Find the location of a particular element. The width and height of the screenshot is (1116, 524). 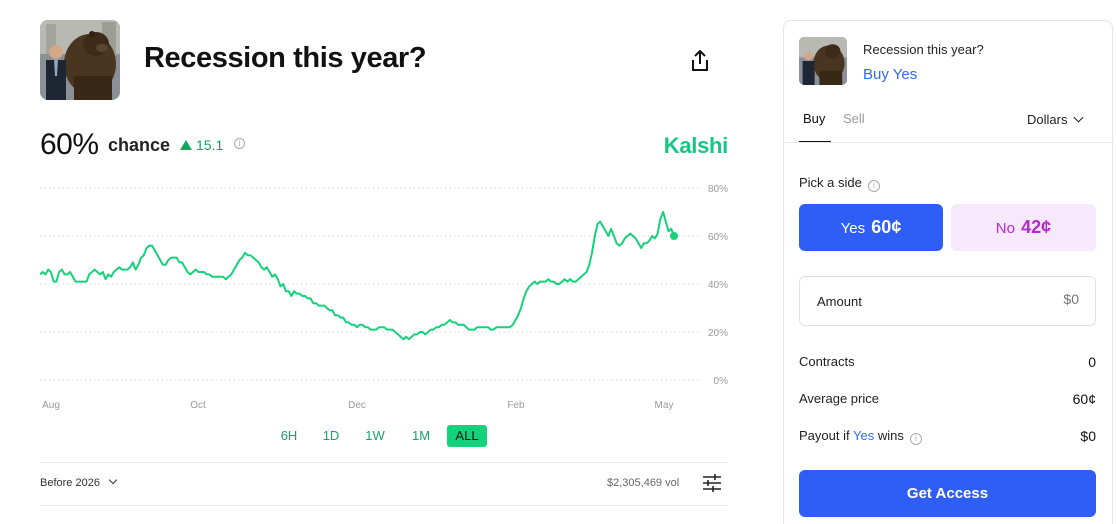

yes-label: Yes is located at coordinates (853, 228).